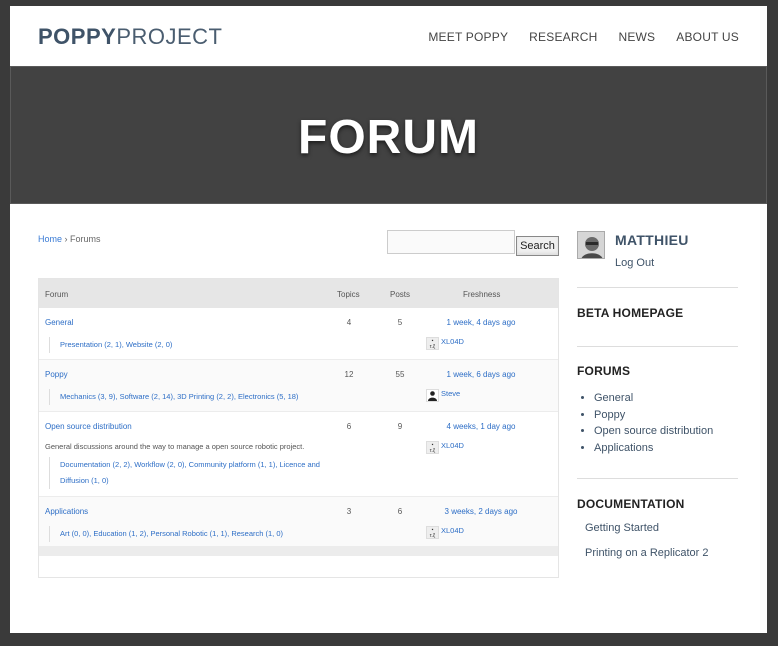  I want to click on sidebar-username: MATTHIEU, so click(652, 240).